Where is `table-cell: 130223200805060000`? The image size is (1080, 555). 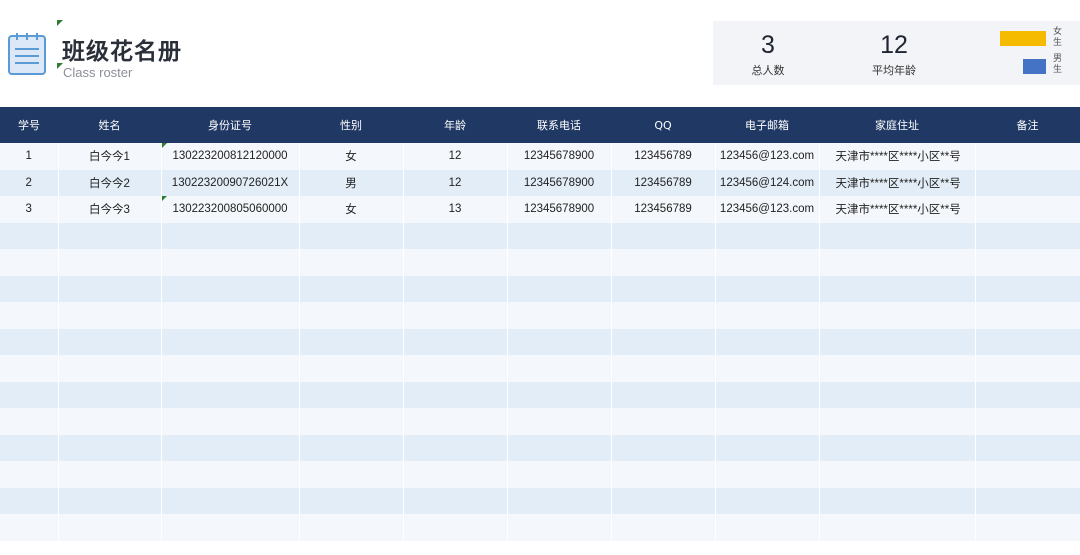 table-cell: 130223200805060000 is located at coordinates (230, 209).